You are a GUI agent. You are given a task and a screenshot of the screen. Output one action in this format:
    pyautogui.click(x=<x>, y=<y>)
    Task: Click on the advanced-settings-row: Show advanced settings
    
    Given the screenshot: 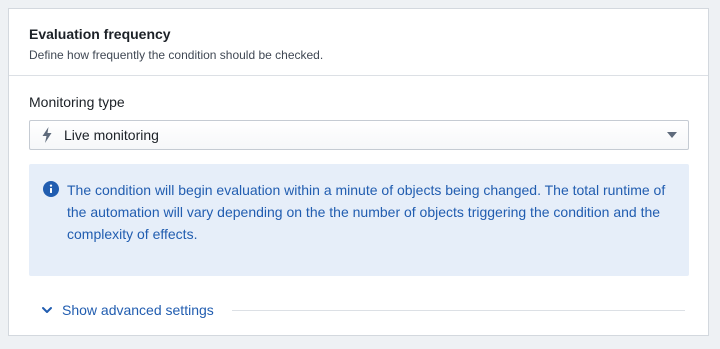 What is the action you would take?
    pyautogui.click(x=359, y=310)
    